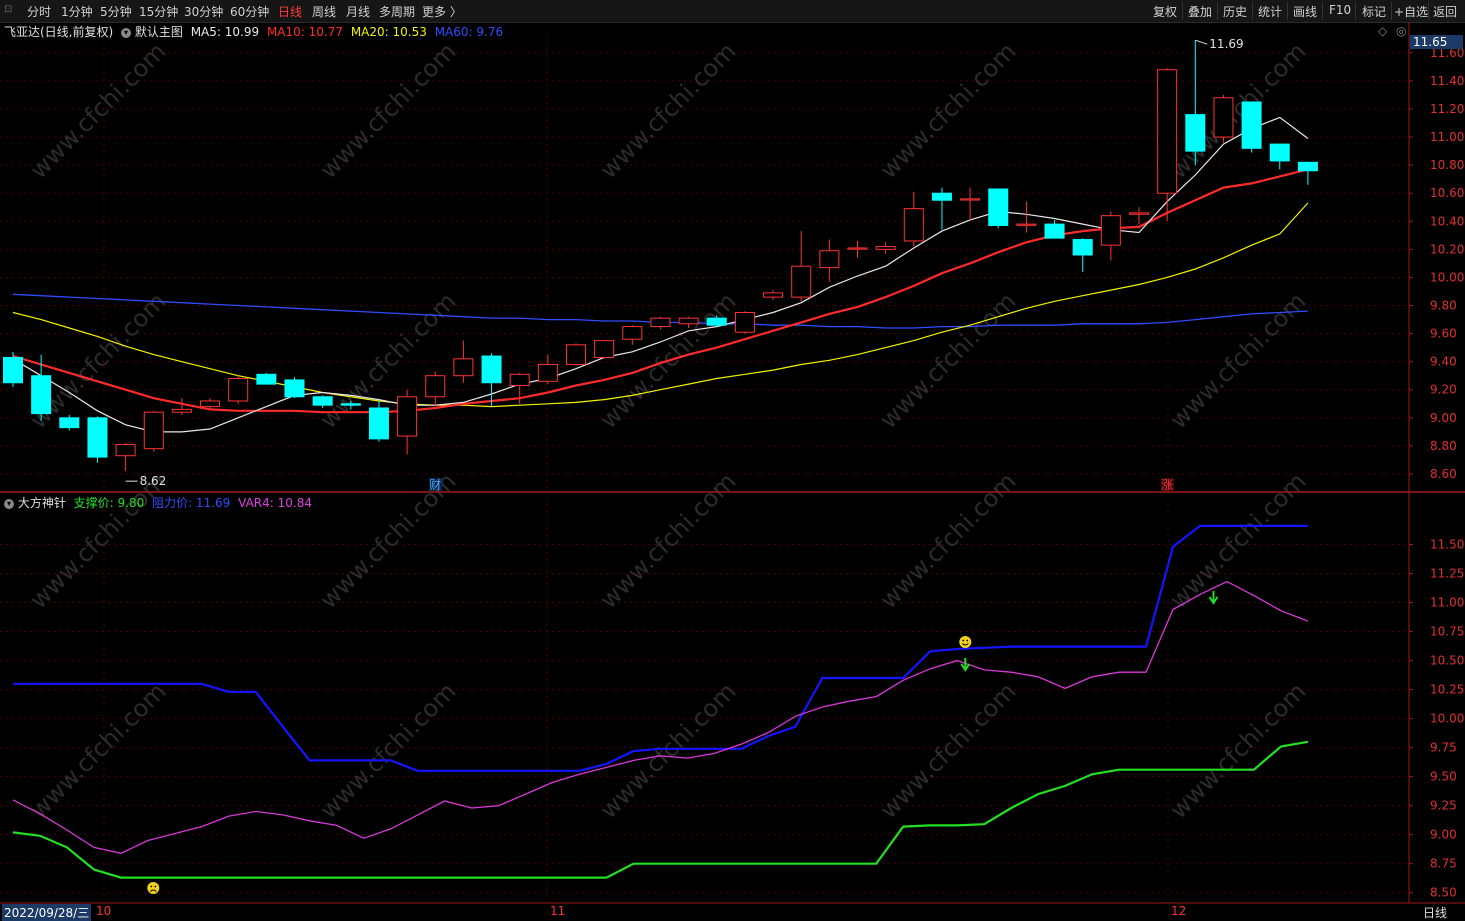 This screenshot has height=921, width=1465. Describe the element at coordinates (388, 32) in the screenshot. I see `ma20-label: MA20: 10.53` at that location.